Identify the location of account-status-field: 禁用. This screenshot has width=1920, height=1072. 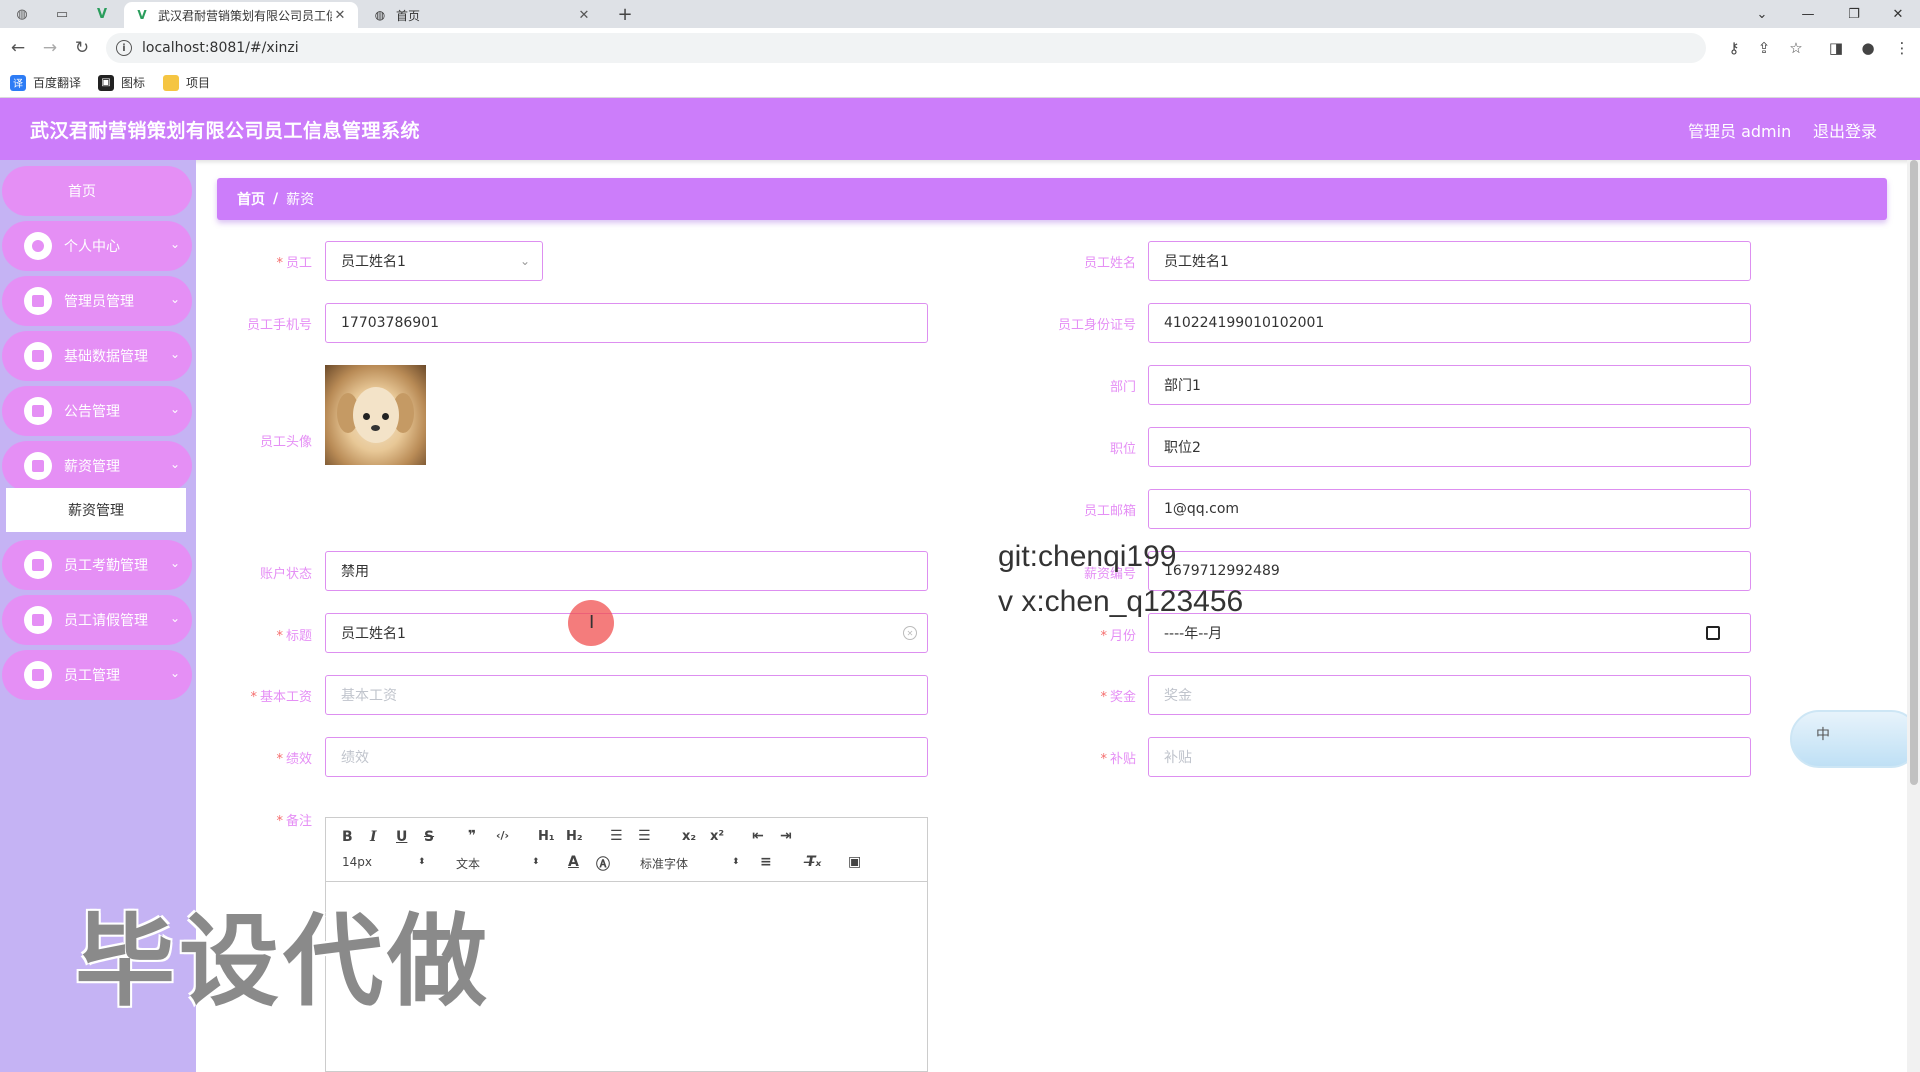
(626, 571).